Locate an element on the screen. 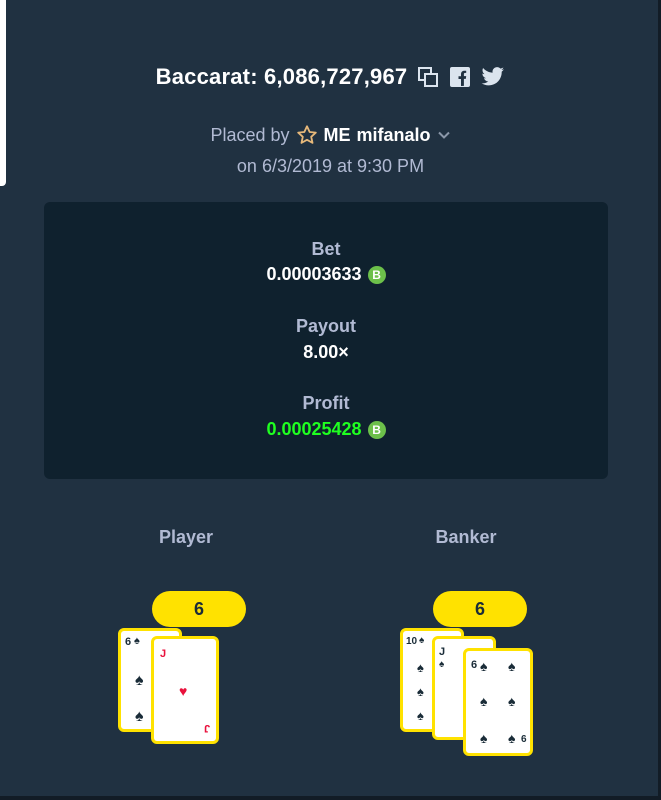  profit-label: Profit is located at coordinates (326, 403).